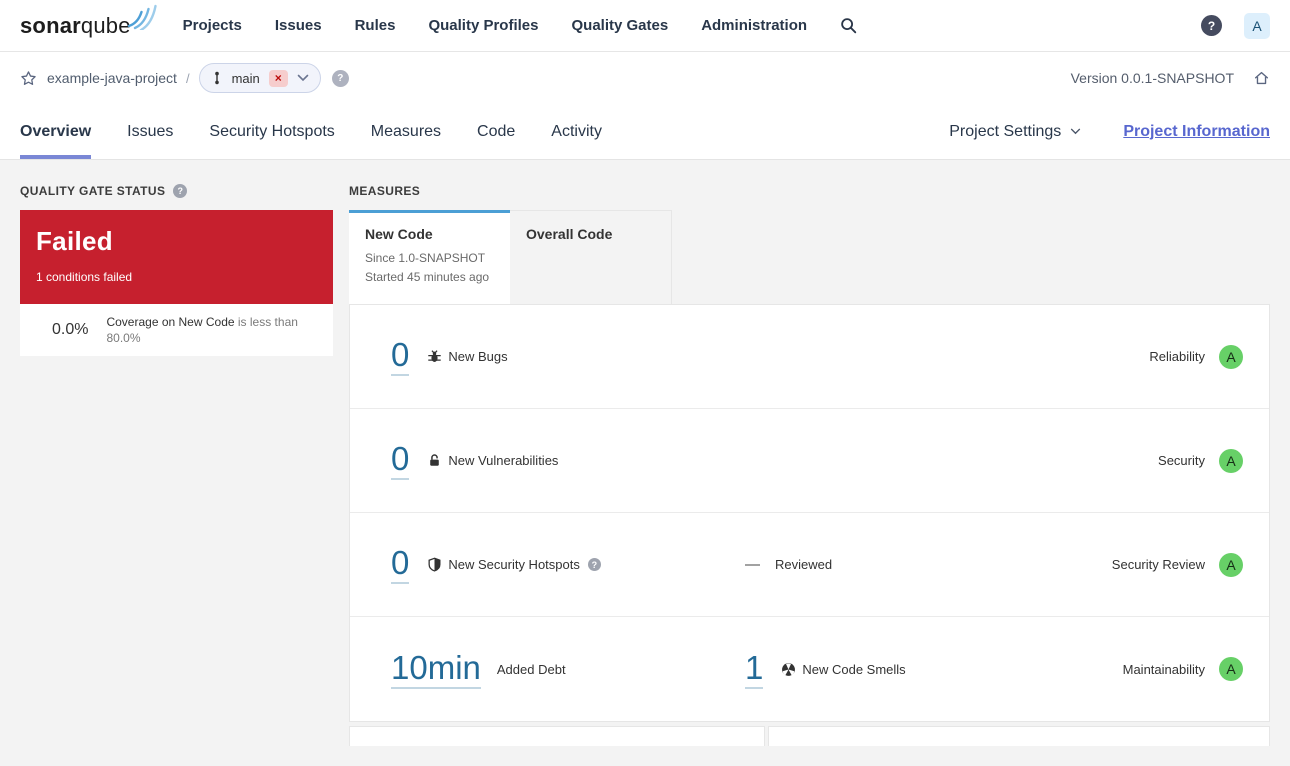 The height and width of the screenshot is (766, 1290). What do you see at coordinates (1231, 356) in the screenshot?
I see `reliability-rating-badge: A` at bounding box center [1231, 356].